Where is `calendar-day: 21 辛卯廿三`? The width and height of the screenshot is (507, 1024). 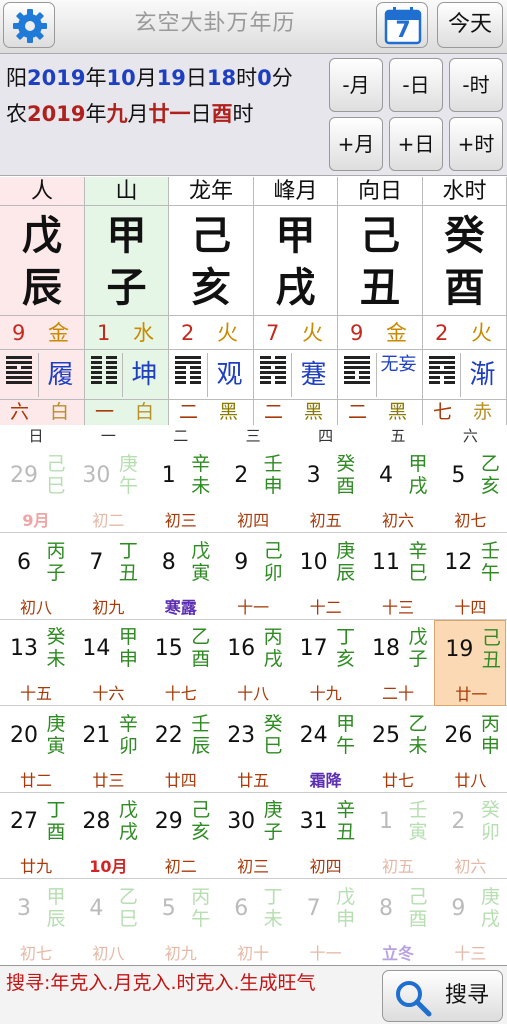 calendar-day: 21 辛卯廿三 is located at coordinates (108, 750).